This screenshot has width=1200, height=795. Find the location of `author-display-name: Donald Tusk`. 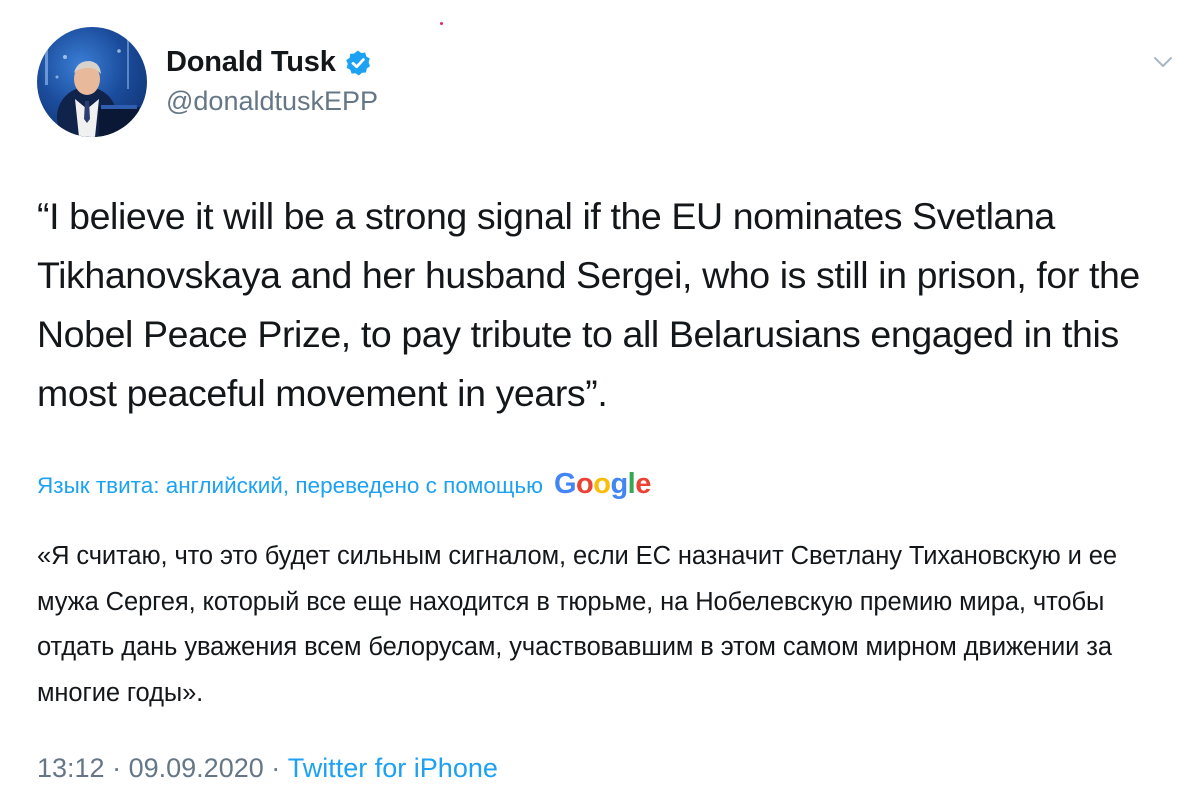

author-display-name: Donald Tusk is located at coordinates (251, 62).